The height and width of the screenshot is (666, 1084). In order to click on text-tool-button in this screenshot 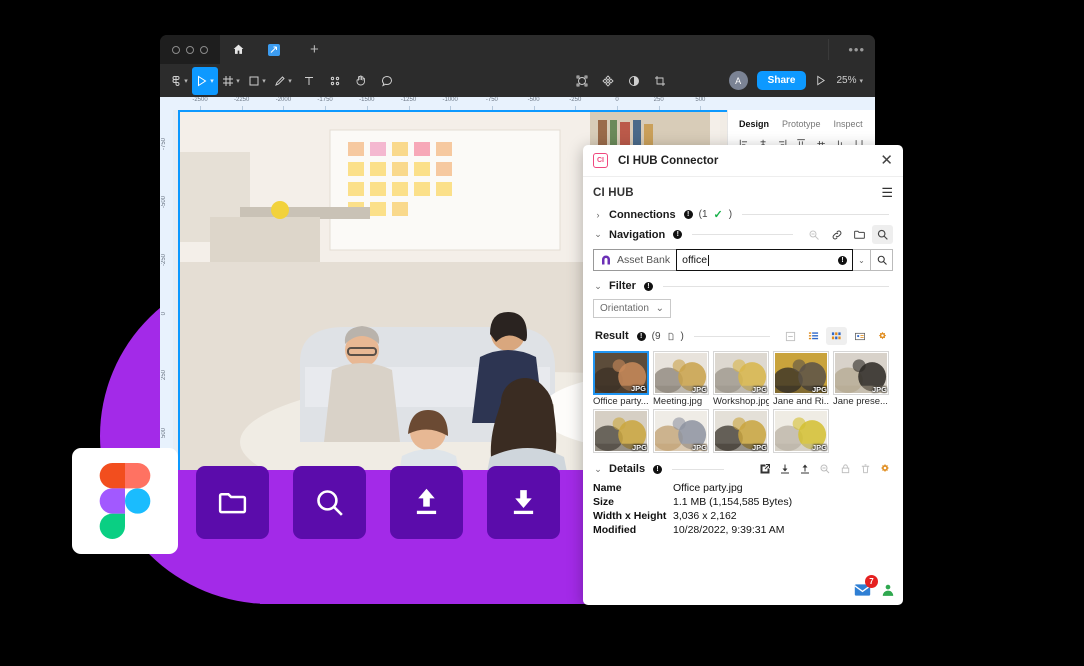, I will do `click(309, 81)`.